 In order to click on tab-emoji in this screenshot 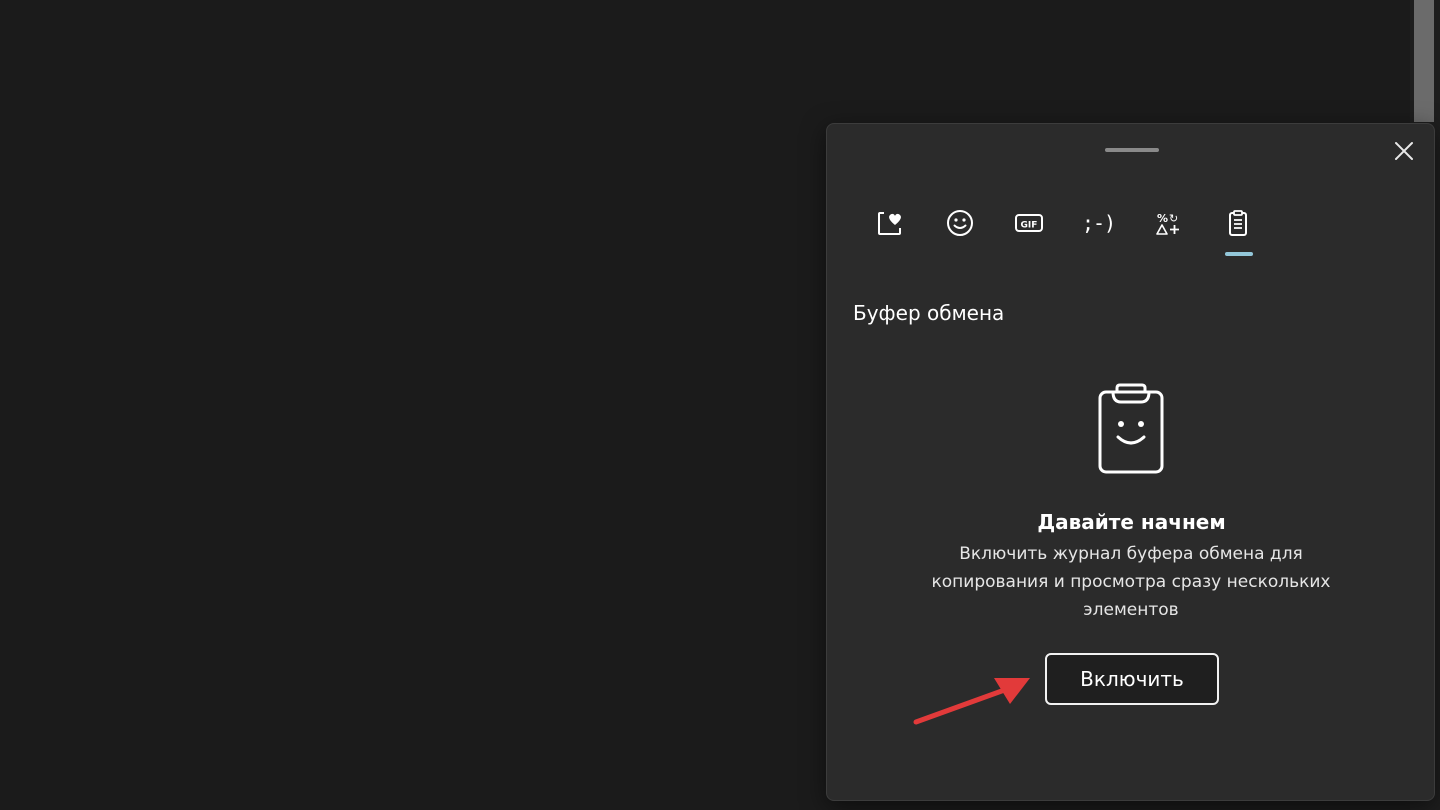, I will do `click(960, 223)`.